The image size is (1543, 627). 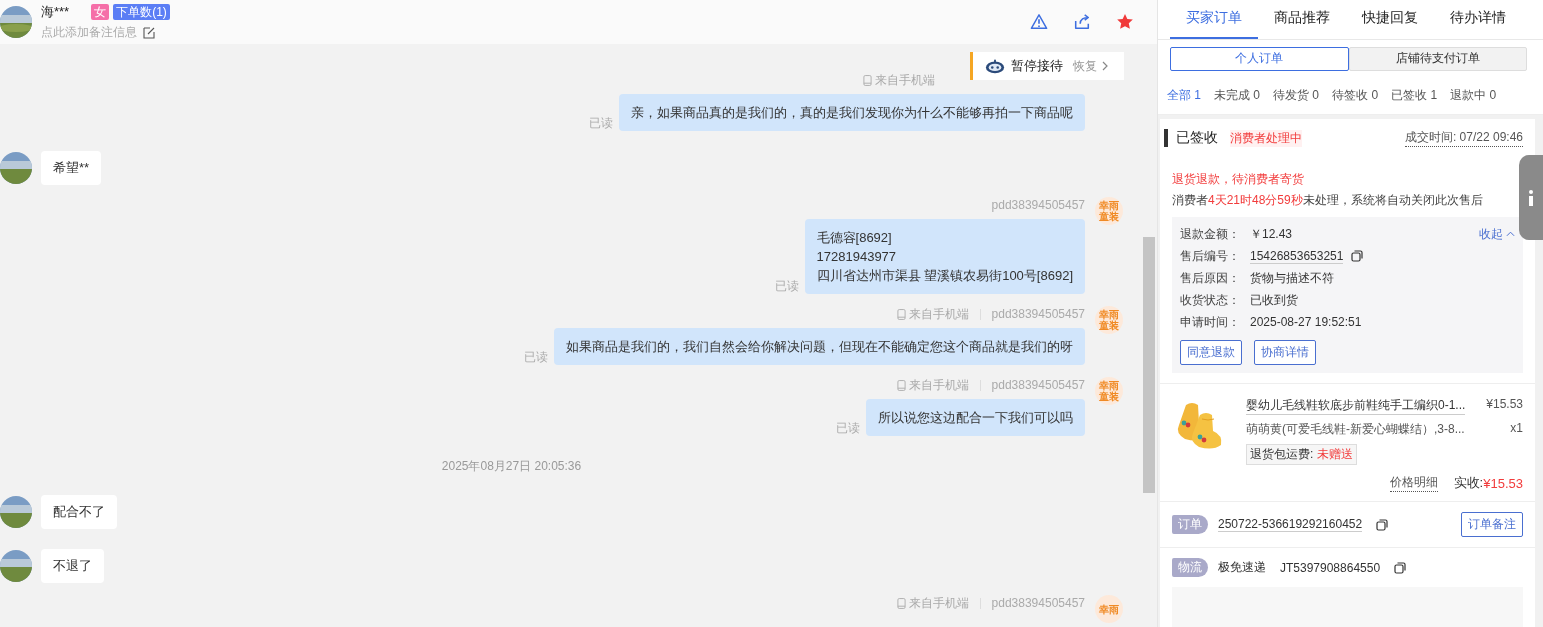 What do you see at coordinates (1274, 300) in the screenshot?
I see `detail-value: 已收到货` at bounding box center [1274, 300].